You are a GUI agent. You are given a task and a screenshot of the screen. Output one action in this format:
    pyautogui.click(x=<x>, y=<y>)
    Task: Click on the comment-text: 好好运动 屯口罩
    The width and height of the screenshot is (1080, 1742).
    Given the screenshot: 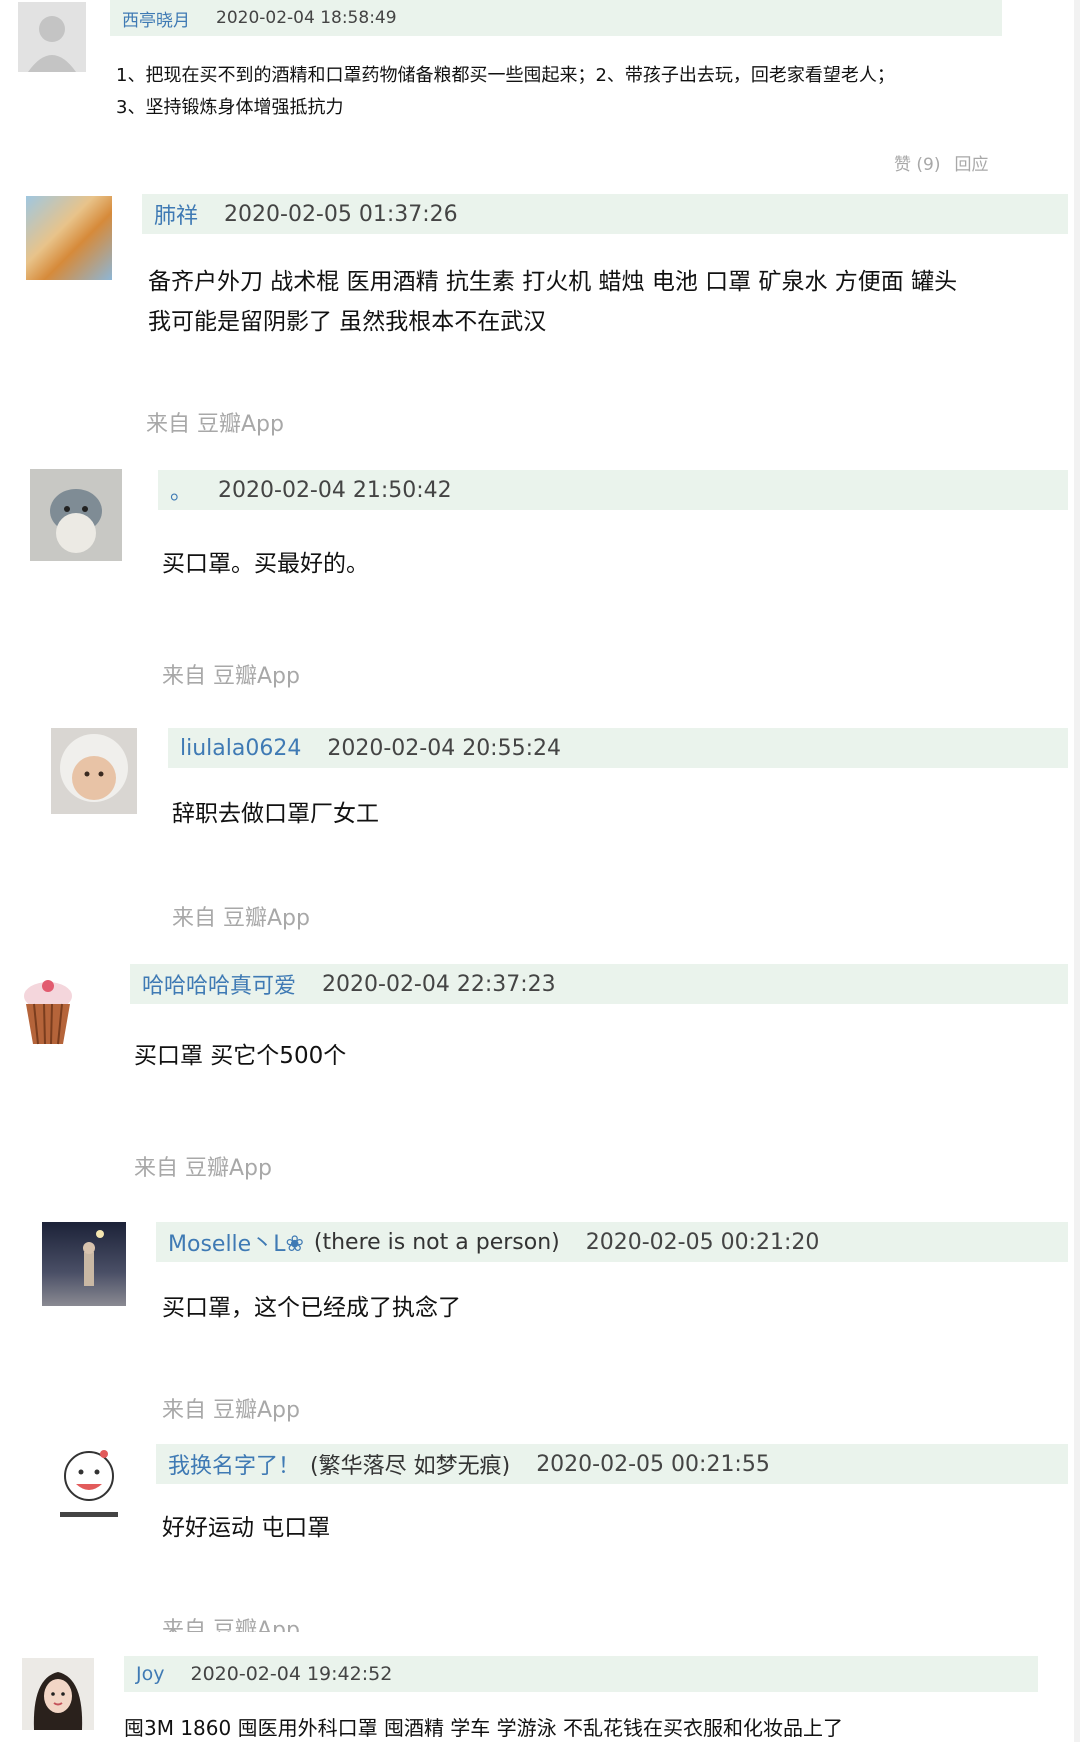 What is the action you would take?
    pyautogui.click(x=246, y=1528)
    